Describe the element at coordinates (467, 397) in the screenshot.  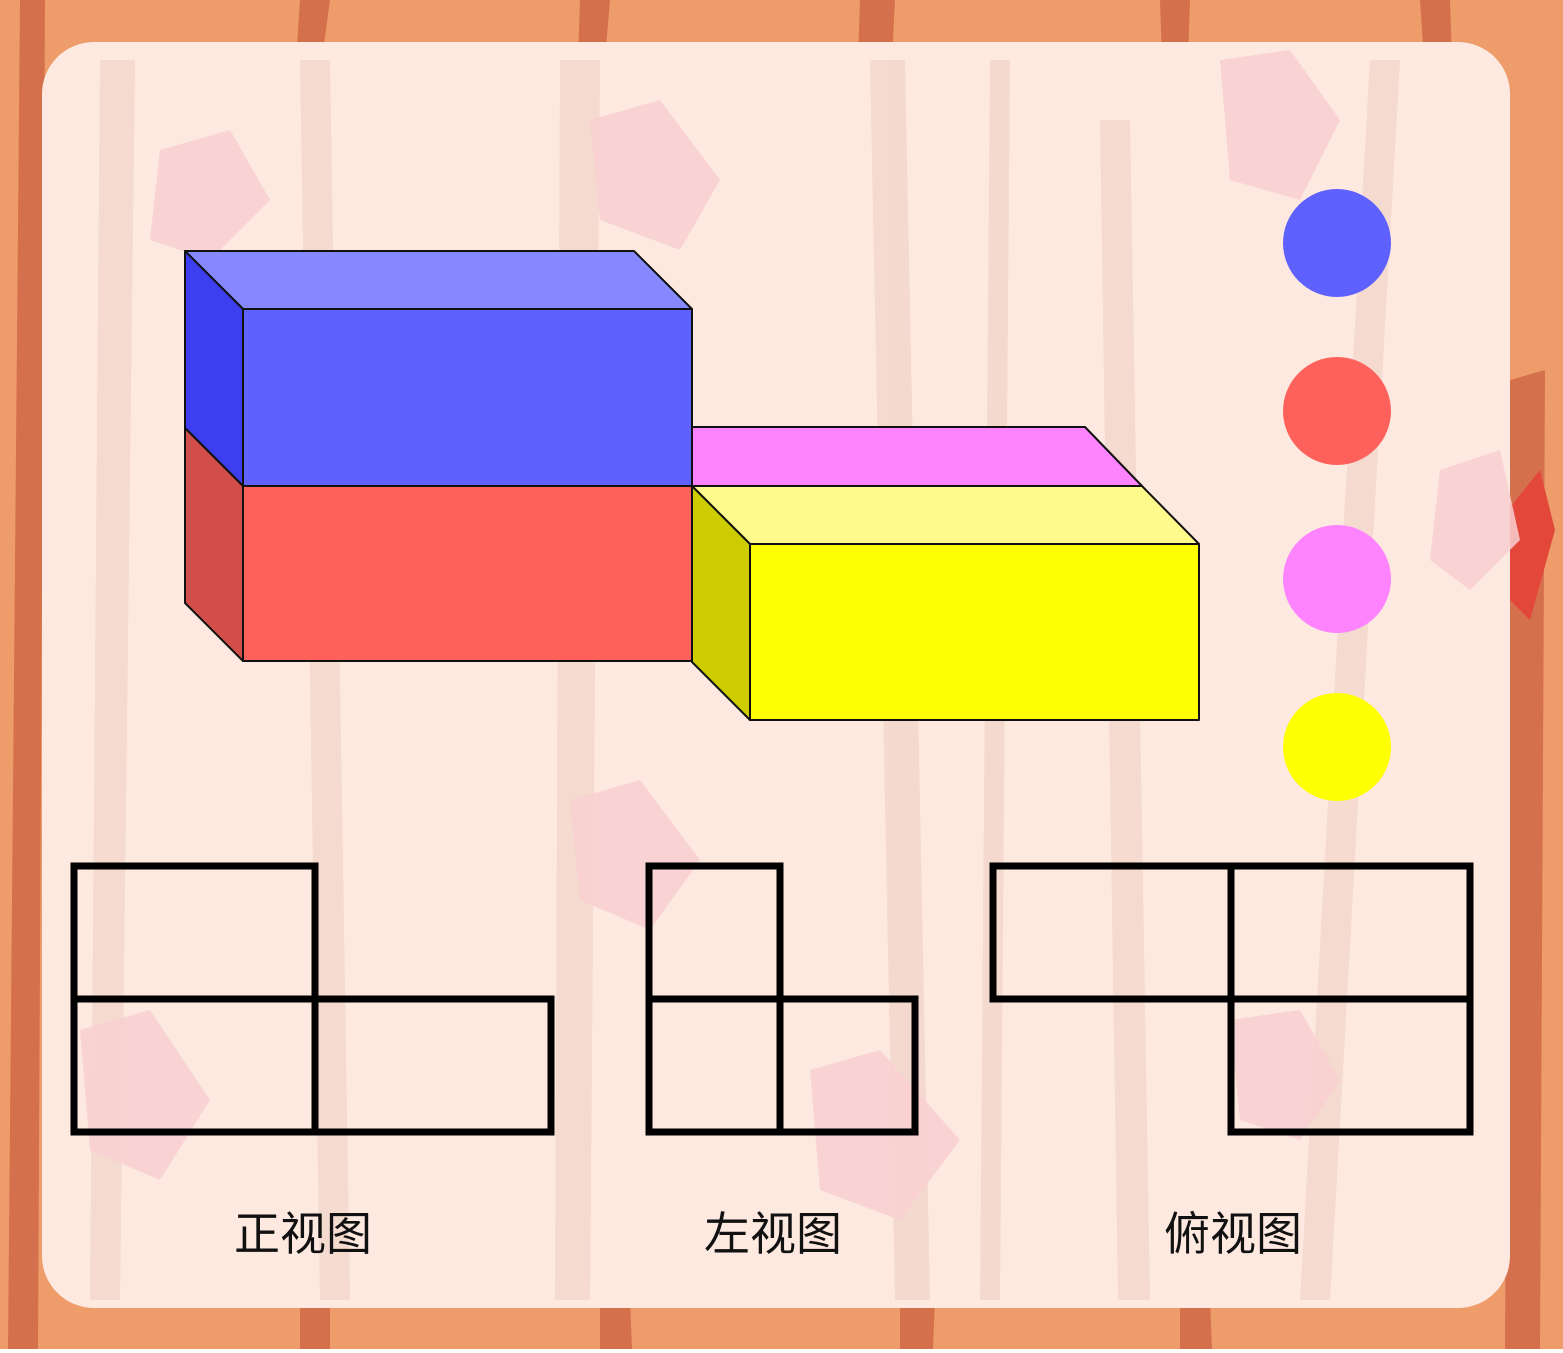
I see `blue-box-front` at that location.